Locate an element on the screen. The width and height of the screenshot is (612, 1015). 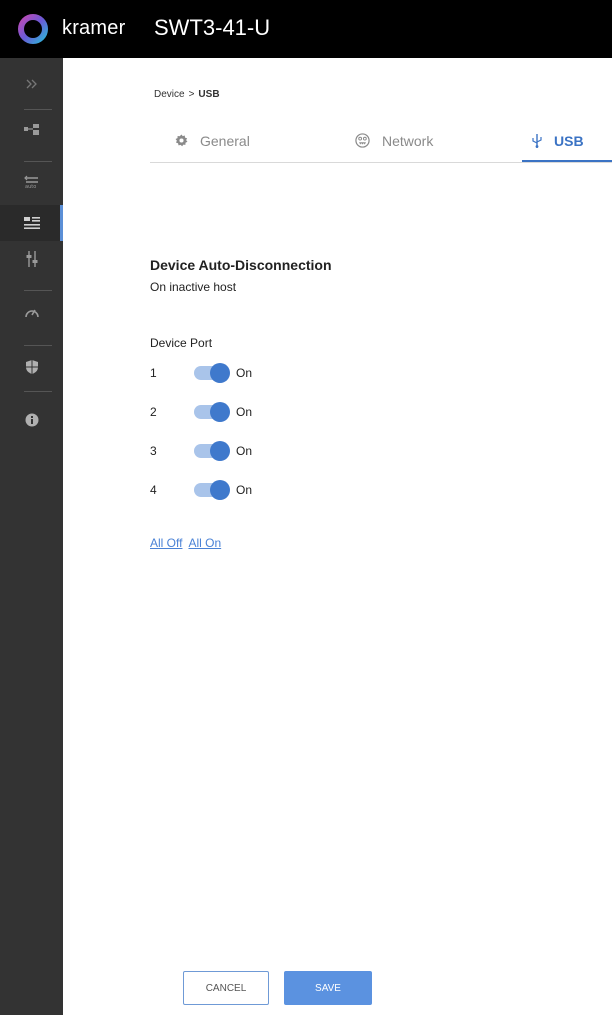
port-number: 3 is located at coordinates (153, 451).